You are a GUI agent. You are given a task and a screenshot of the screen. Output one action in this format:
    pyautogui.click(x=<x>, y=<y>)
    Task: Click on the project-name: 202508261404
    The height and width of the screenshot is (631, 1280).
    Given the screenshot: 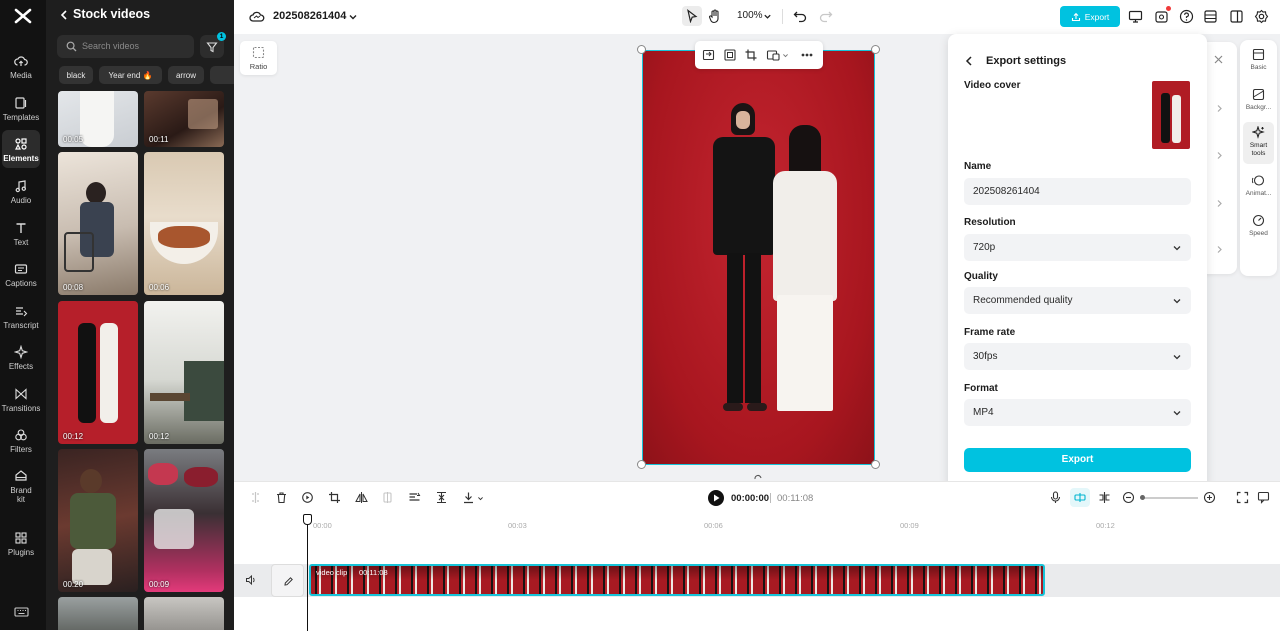 What is the action you would take?
    pyautogui.click(x=309, y=16)
    